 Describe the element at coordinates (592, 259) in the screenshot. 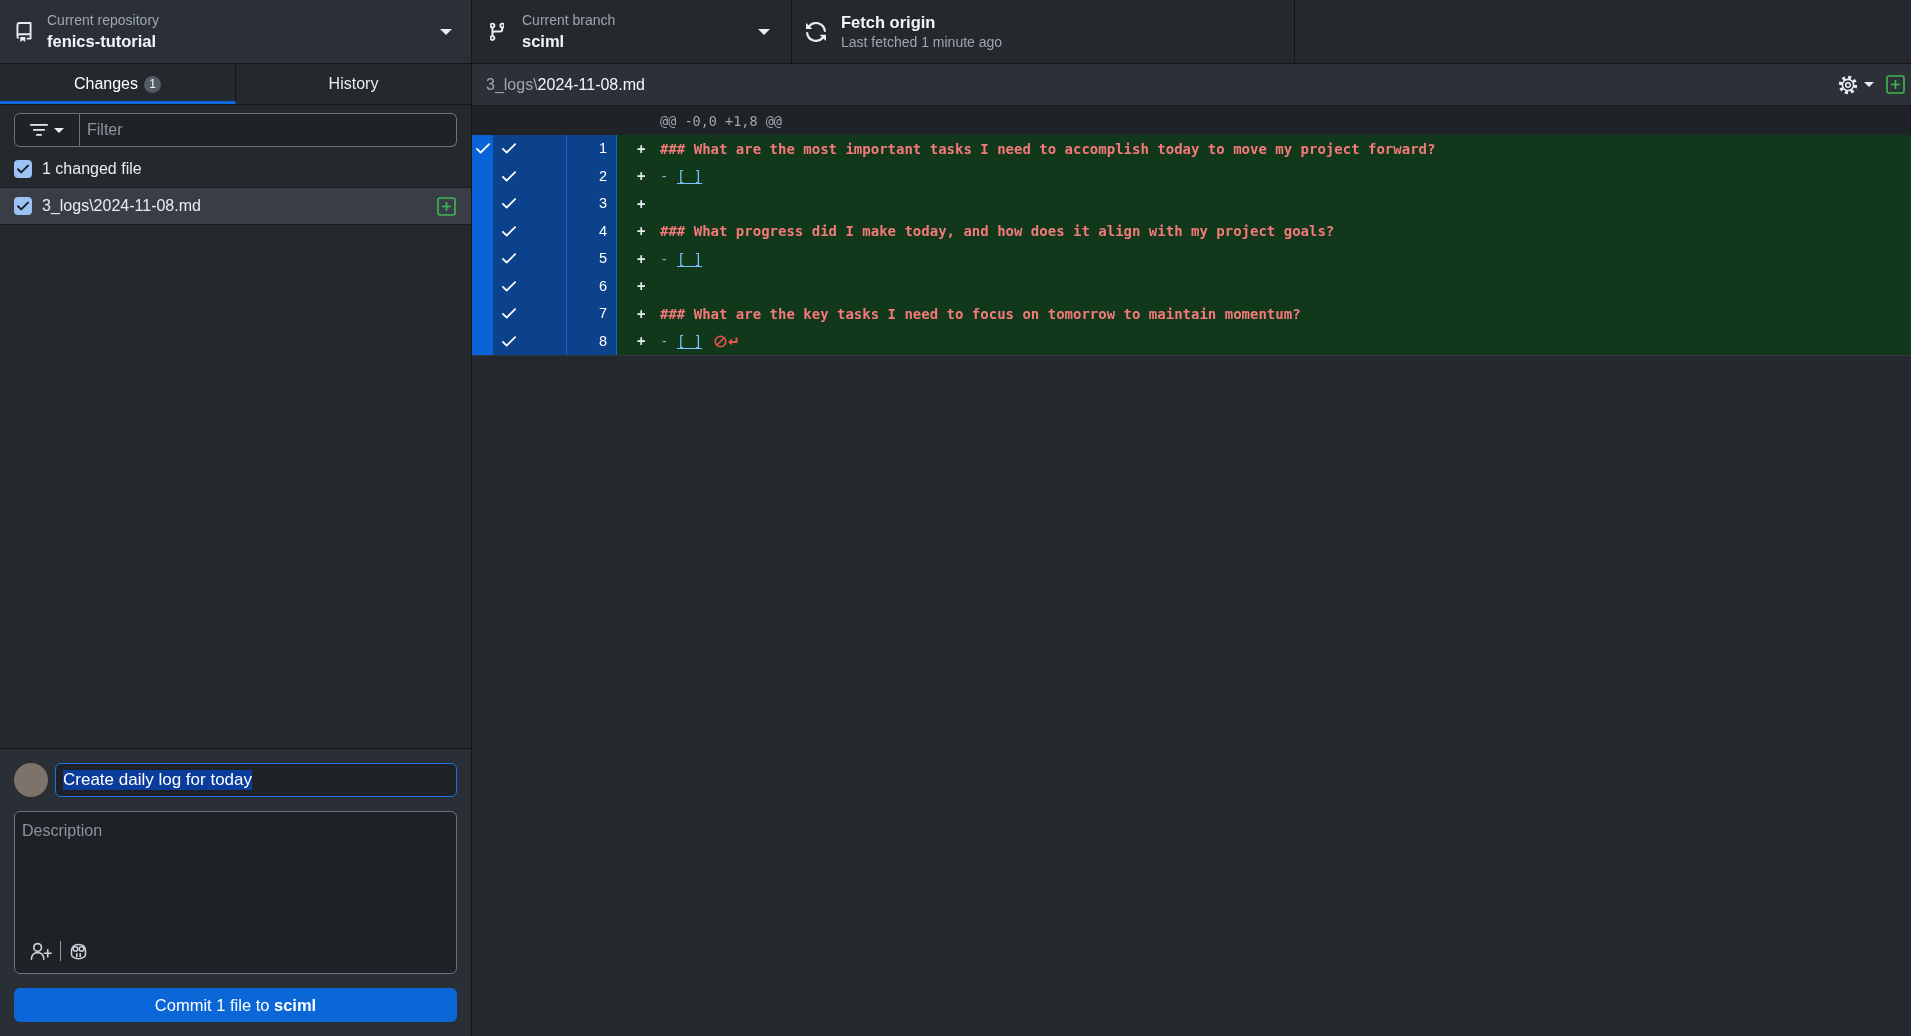

I see `line-number: 5` at that location.